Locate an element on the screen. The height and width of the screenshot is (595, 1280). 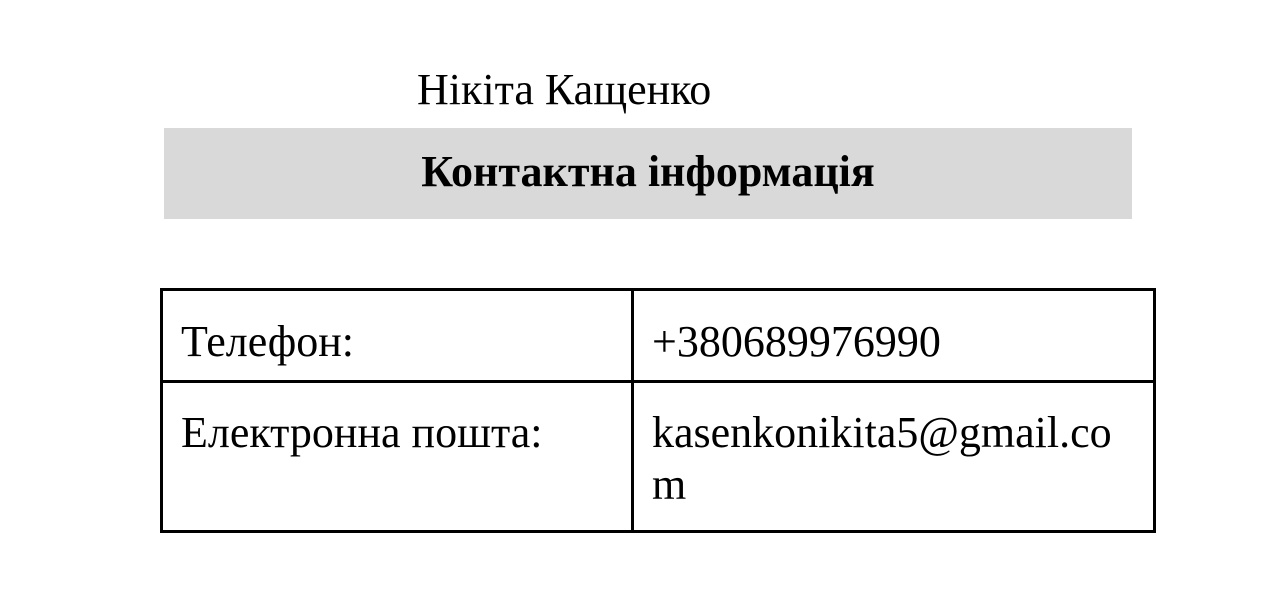
table-row-phone: Телефон: +380689976990 is located at coordinates (658, 335).